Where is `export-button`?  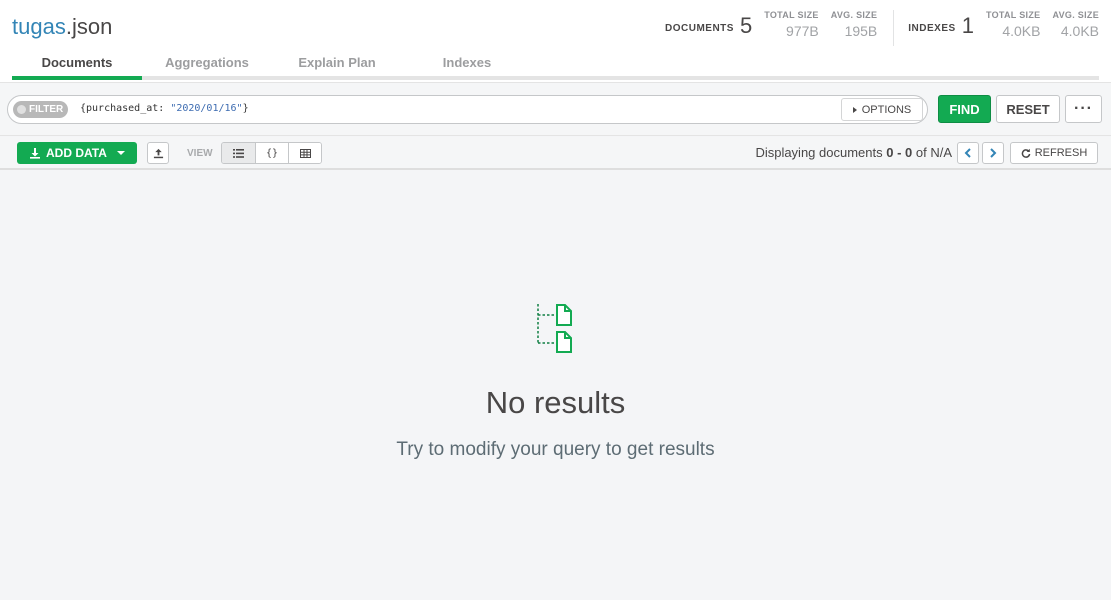 export-button is located at coordinates (158, 153).